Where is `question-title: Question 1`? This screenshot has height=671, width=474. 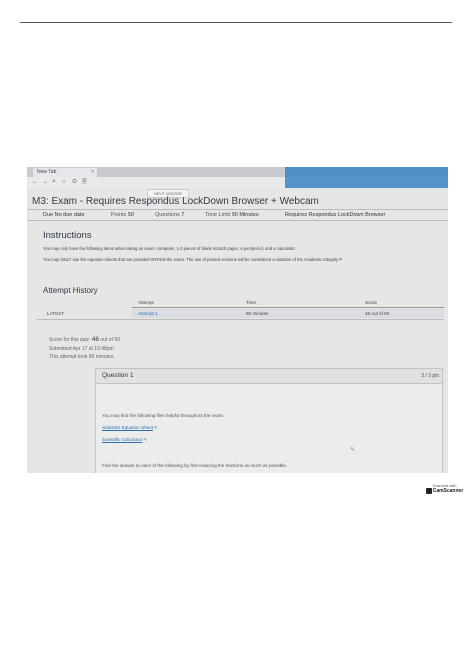 question-title: Question 1 is located at coordinates (118, 375).